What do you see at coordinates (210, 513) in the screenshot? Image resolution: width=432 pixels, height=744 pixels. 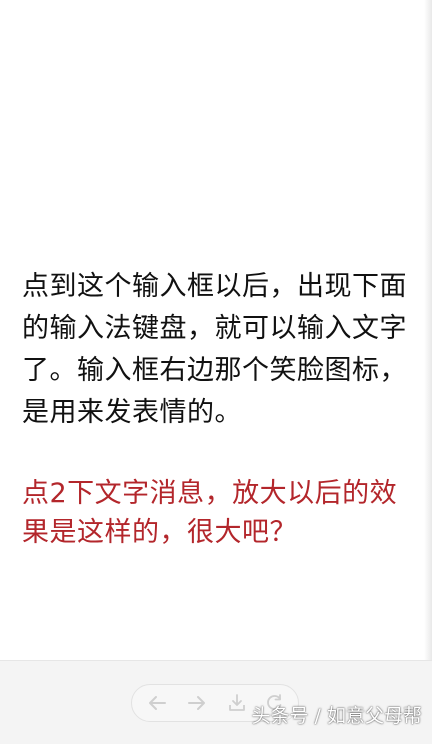 I see `highlight-paragraph: 点2下文字消息，放大以后的效果是这样的，很大吧？` at bounding box center [210, 513].